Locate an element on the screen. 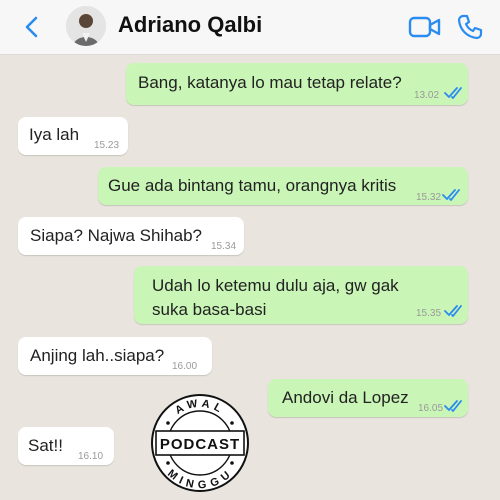  contact-name: Adriano Qalbi is located at coordinates (190, 25).